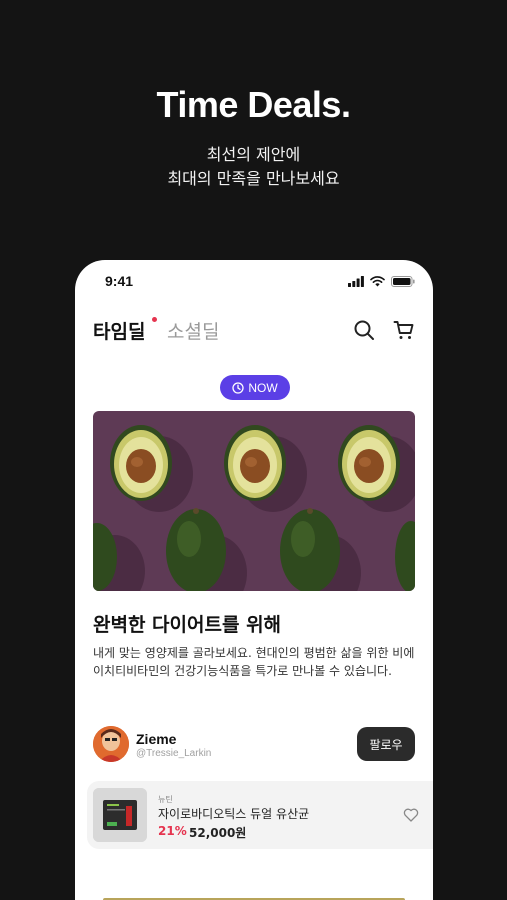 The height and width of the screenshot is (900, 507). Describe the element at coordinates (234, 814) in the screenshot. I see `product-name: 자이로바디오틱스 듀얼 유산균` at that location.